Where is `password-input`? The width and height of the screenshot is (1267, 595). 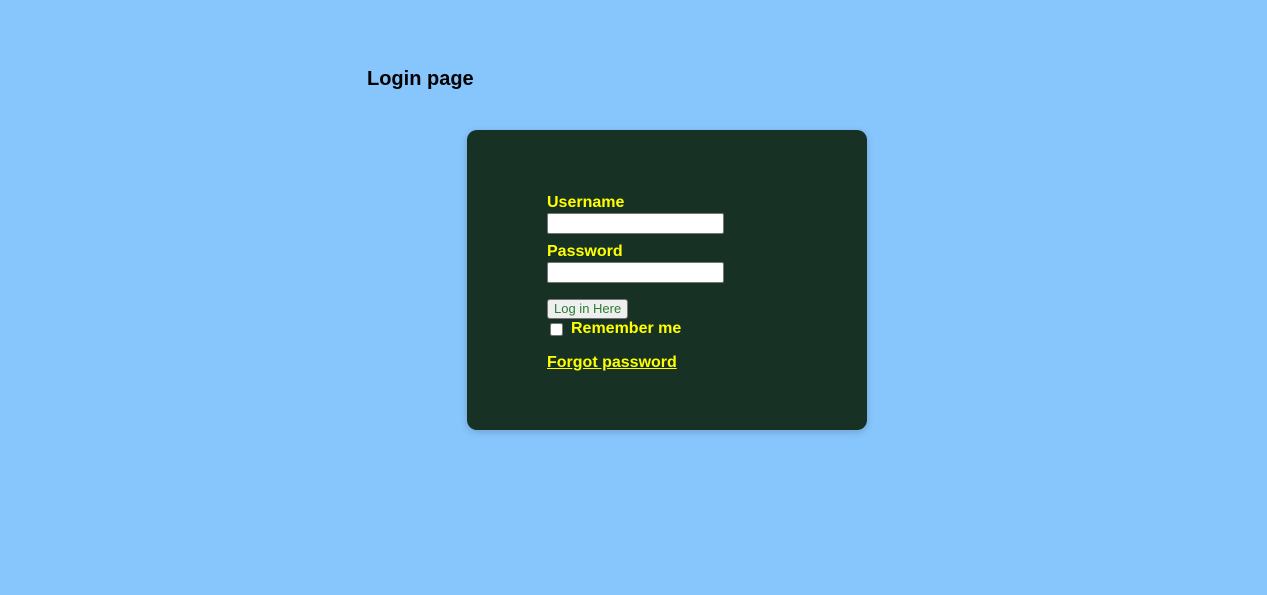
password-input is located at coordinates (635, 272).